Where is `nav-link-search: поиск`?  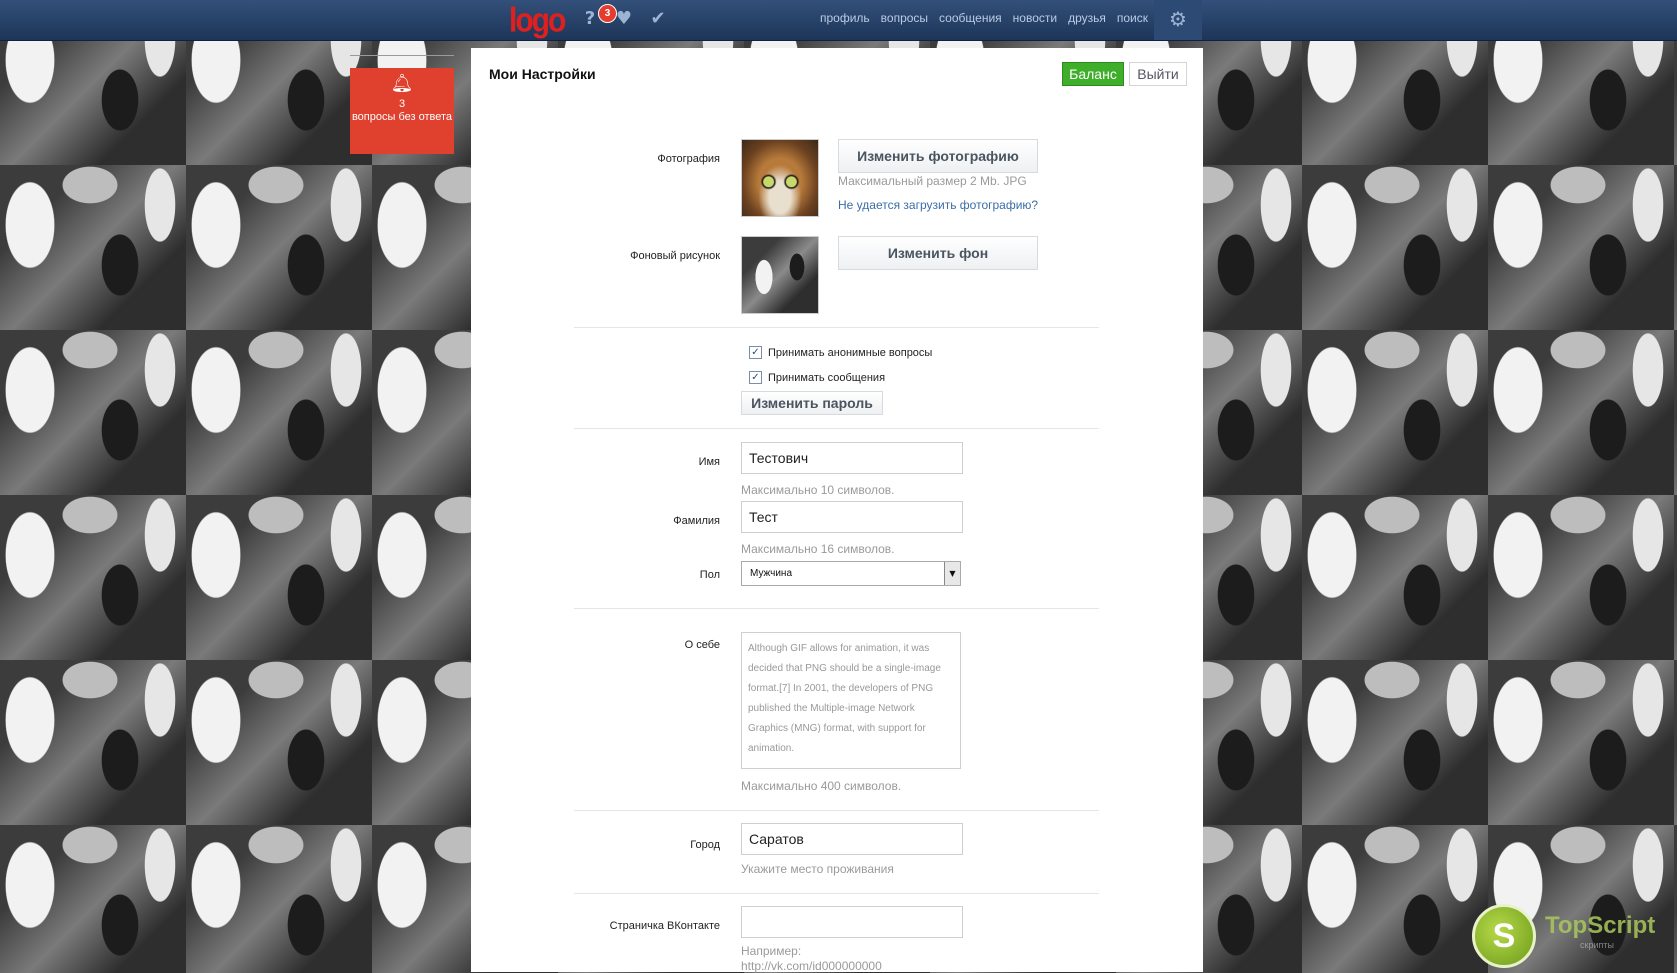 nav-link-search: поиск is located at coordinates (1132, 18).